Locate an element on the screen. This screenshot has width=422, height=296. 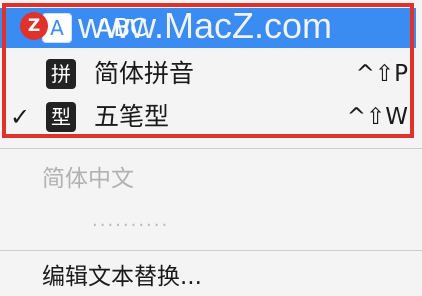
menu-item-abc: A ABC is located at coordinates (208, 28).